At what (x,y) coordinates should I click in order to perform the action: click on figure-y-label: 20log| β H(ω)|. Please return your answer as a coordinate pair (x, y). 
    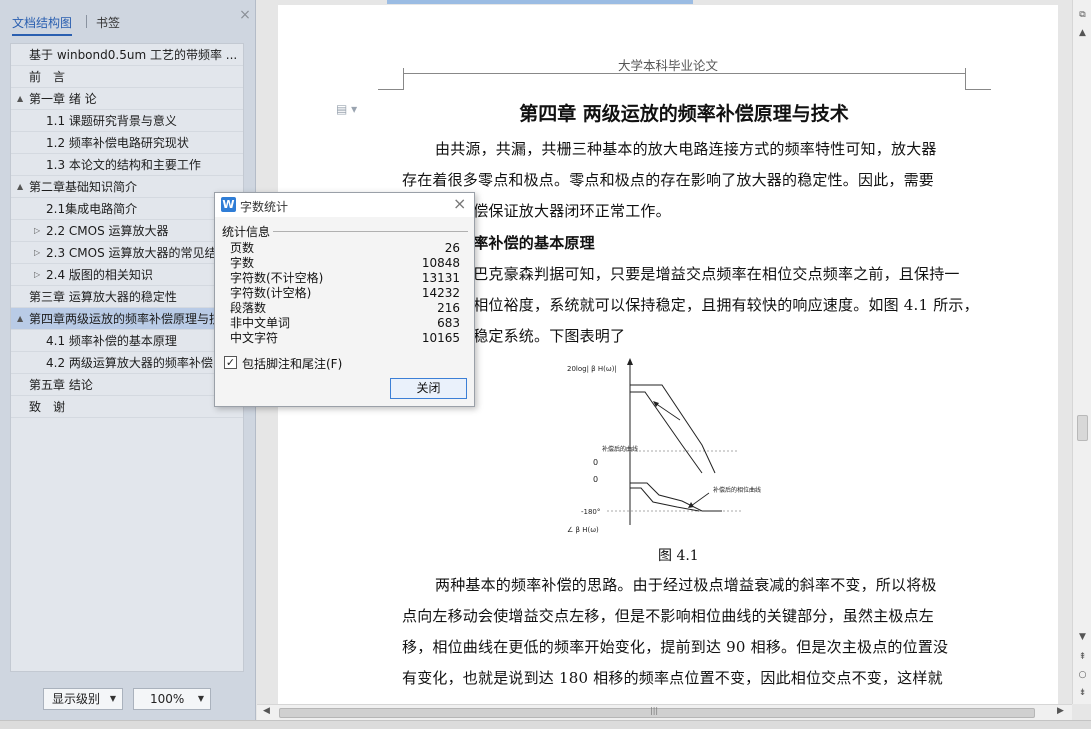
    Looking at the image, I should click on (592, 369).